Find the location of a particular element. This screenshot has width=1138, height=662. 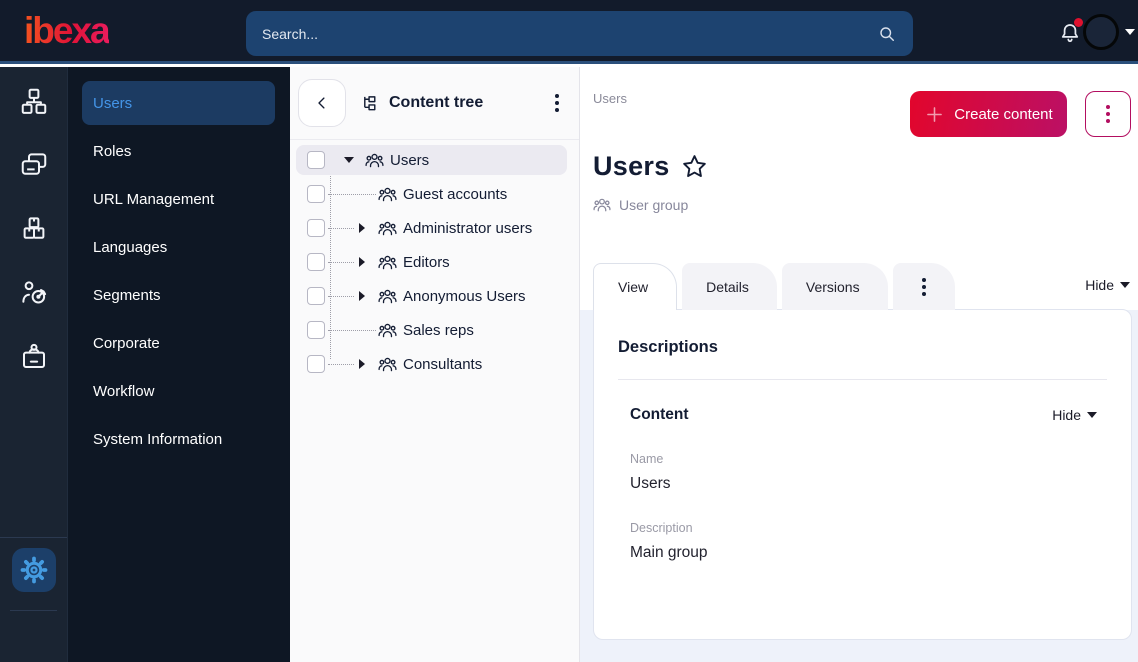

notifications-button is located at coordinates (1070, 32).